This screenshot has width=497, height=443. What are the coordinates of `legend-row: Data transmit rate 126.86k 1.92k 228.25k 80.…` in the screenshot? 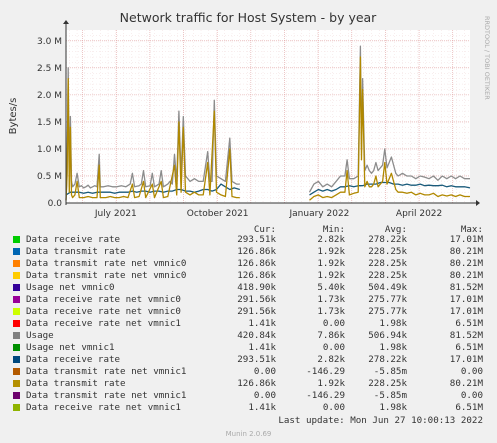 It's located at (248, 384).